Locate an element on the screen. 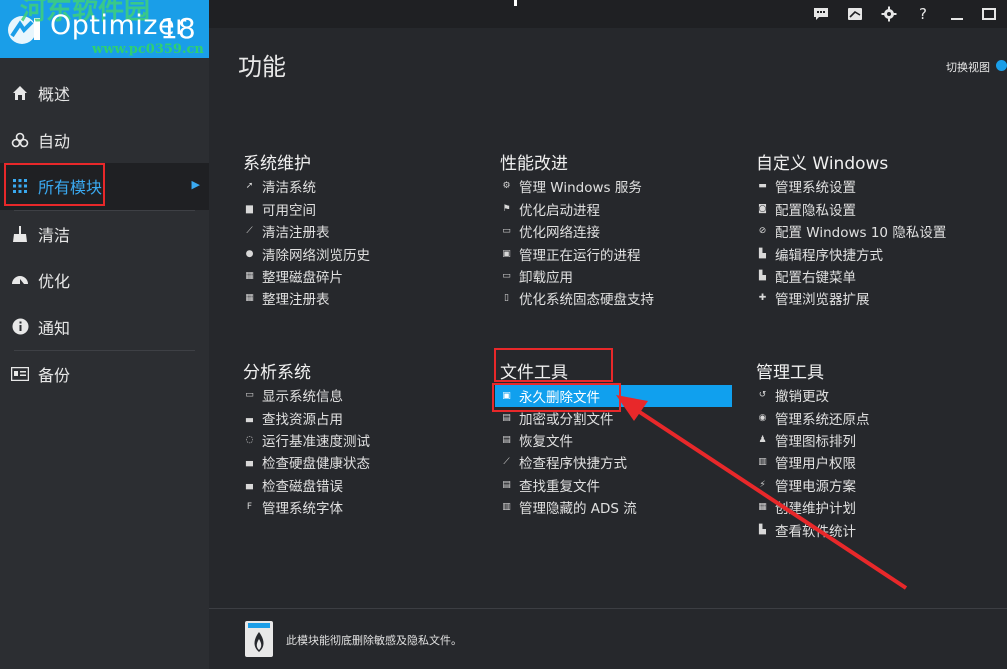  module-item: ▭ 卸载应用 is located at coordinates (537, 276).